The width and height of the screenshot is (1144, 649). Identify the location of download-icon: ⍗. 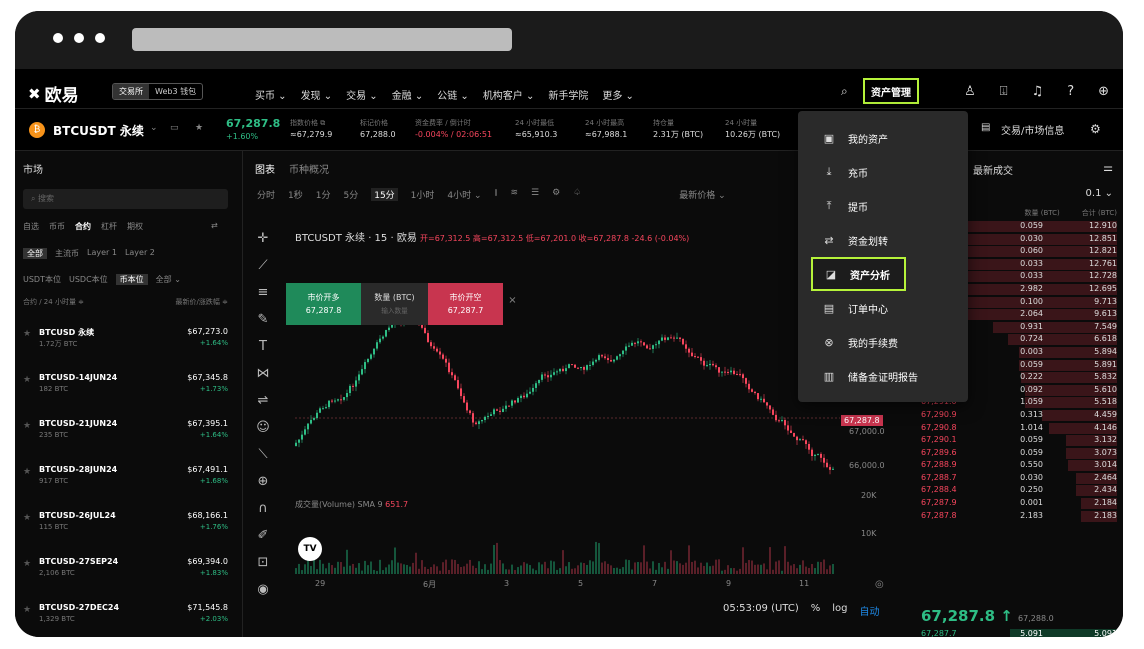
(1004, 91).